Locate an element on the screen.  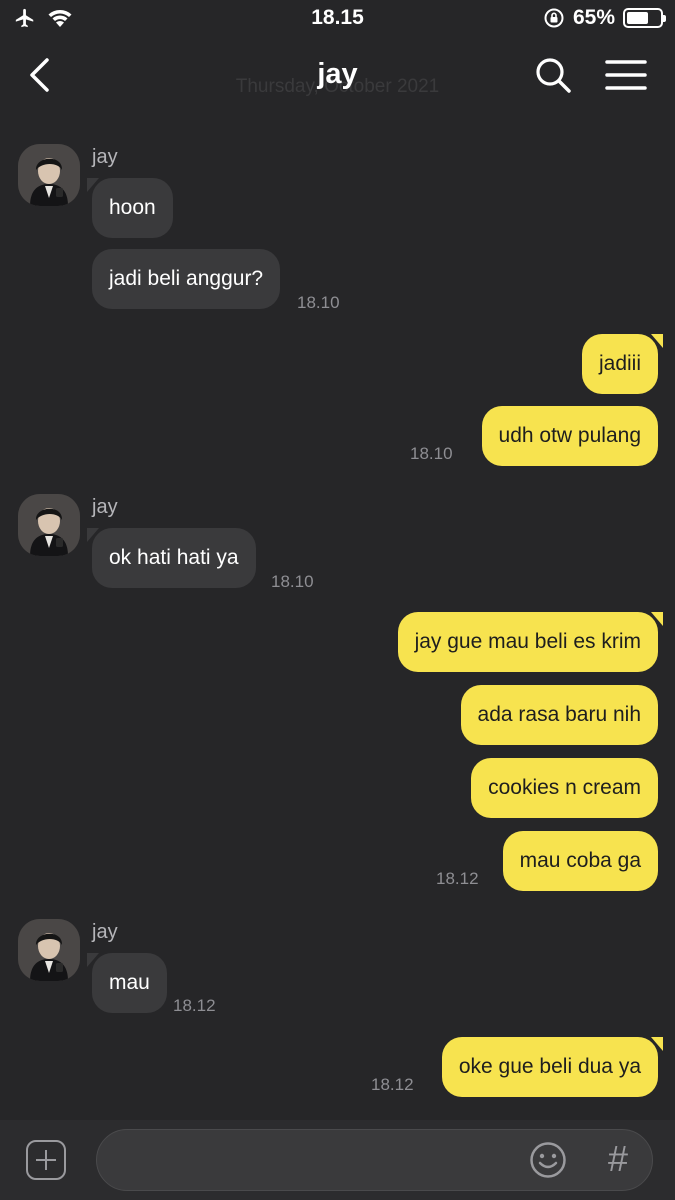
hash-icon: # is located at coordinates (618, 1159).